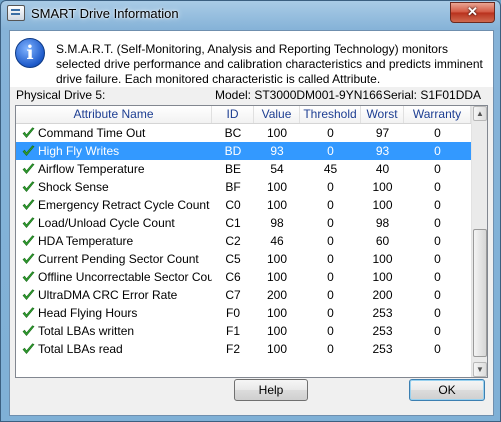 The image size is (501, 422). Describe the element at coordinates (124, 205) in the screenshot. I see `attribute-name-cell: Emergency Retract Cycle Count` at that location.